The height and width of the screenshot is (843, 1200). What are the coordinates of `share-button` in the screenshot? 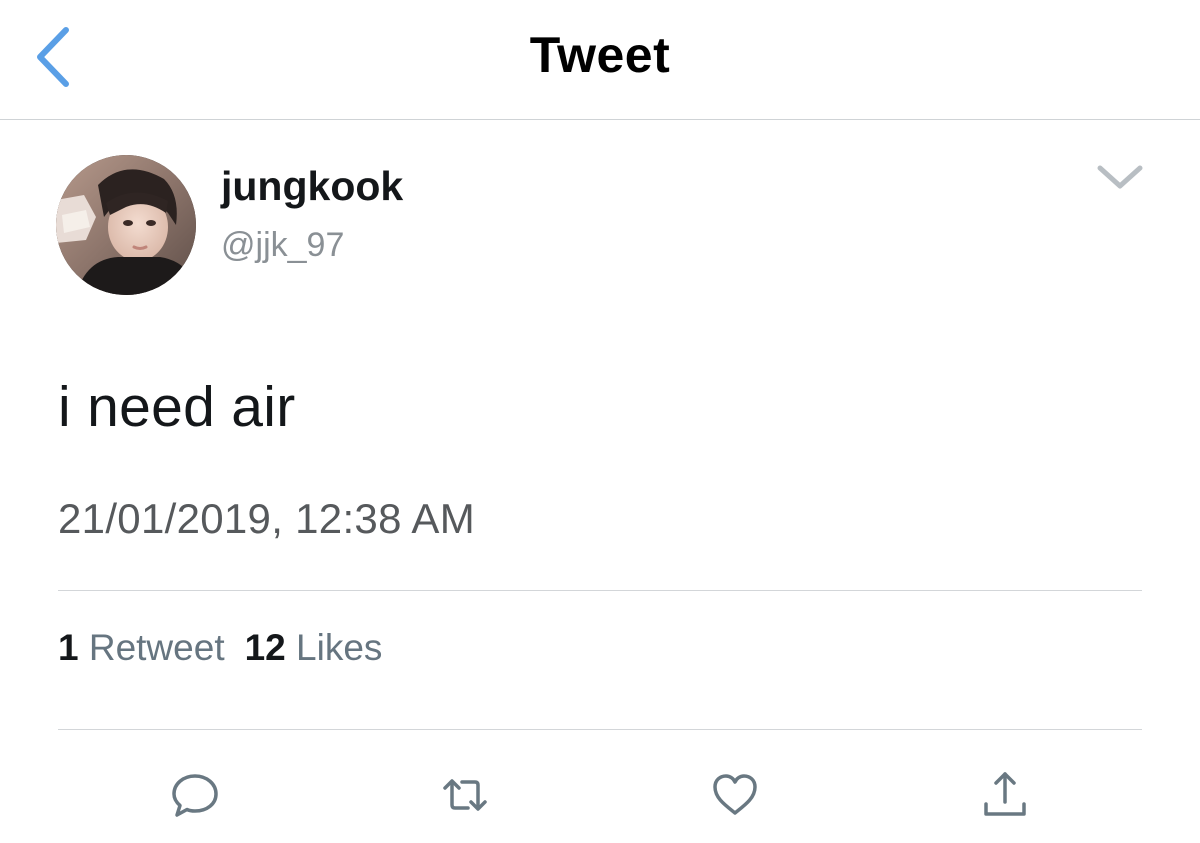 It's located at (1005, 795).